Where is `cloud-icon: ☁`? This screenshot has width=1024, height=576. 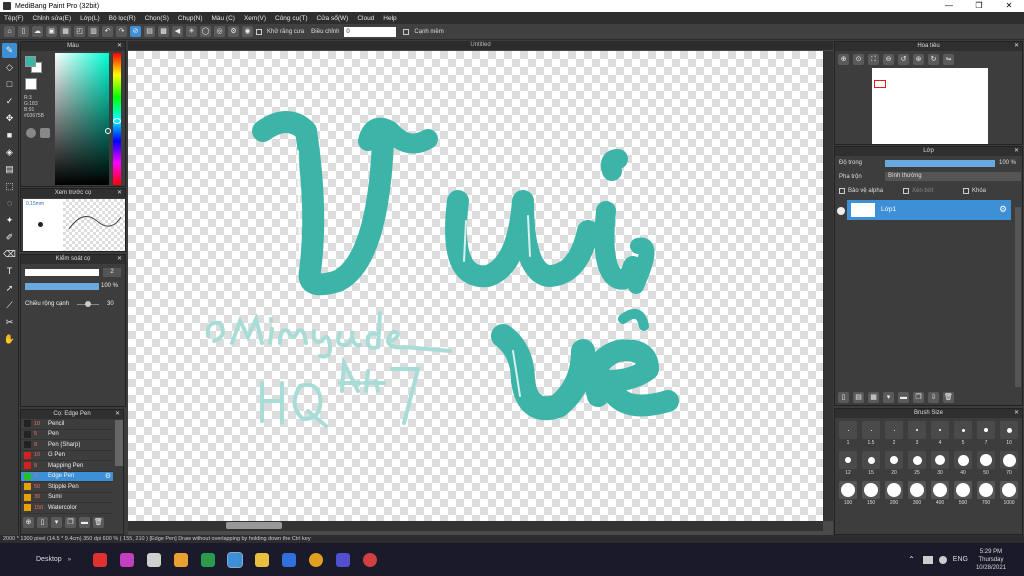
cloud-icon: ☁ is located at coordinates (37, 31).